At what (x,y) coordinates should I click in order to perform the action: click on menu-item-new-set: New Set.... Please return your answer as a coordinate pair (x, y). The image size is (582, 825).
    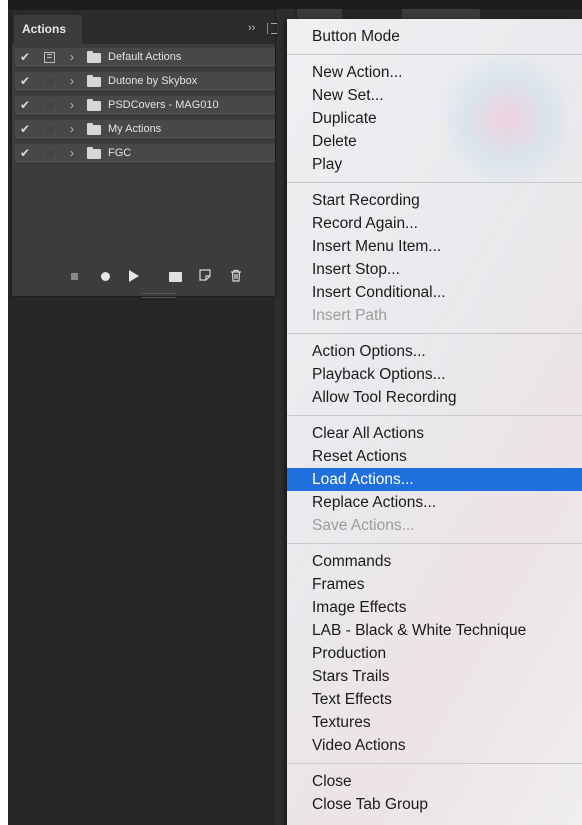
    Looking at the image, I should click on (434, 95).